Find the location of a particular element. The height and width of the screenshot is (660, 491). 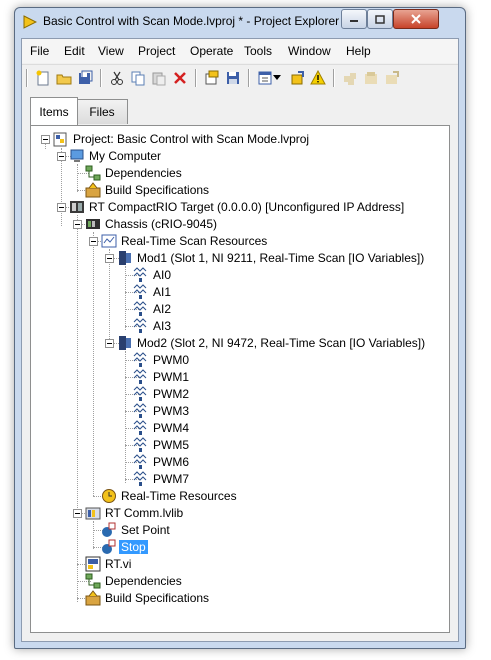

vi-icon is located at coordinates (93, 564).